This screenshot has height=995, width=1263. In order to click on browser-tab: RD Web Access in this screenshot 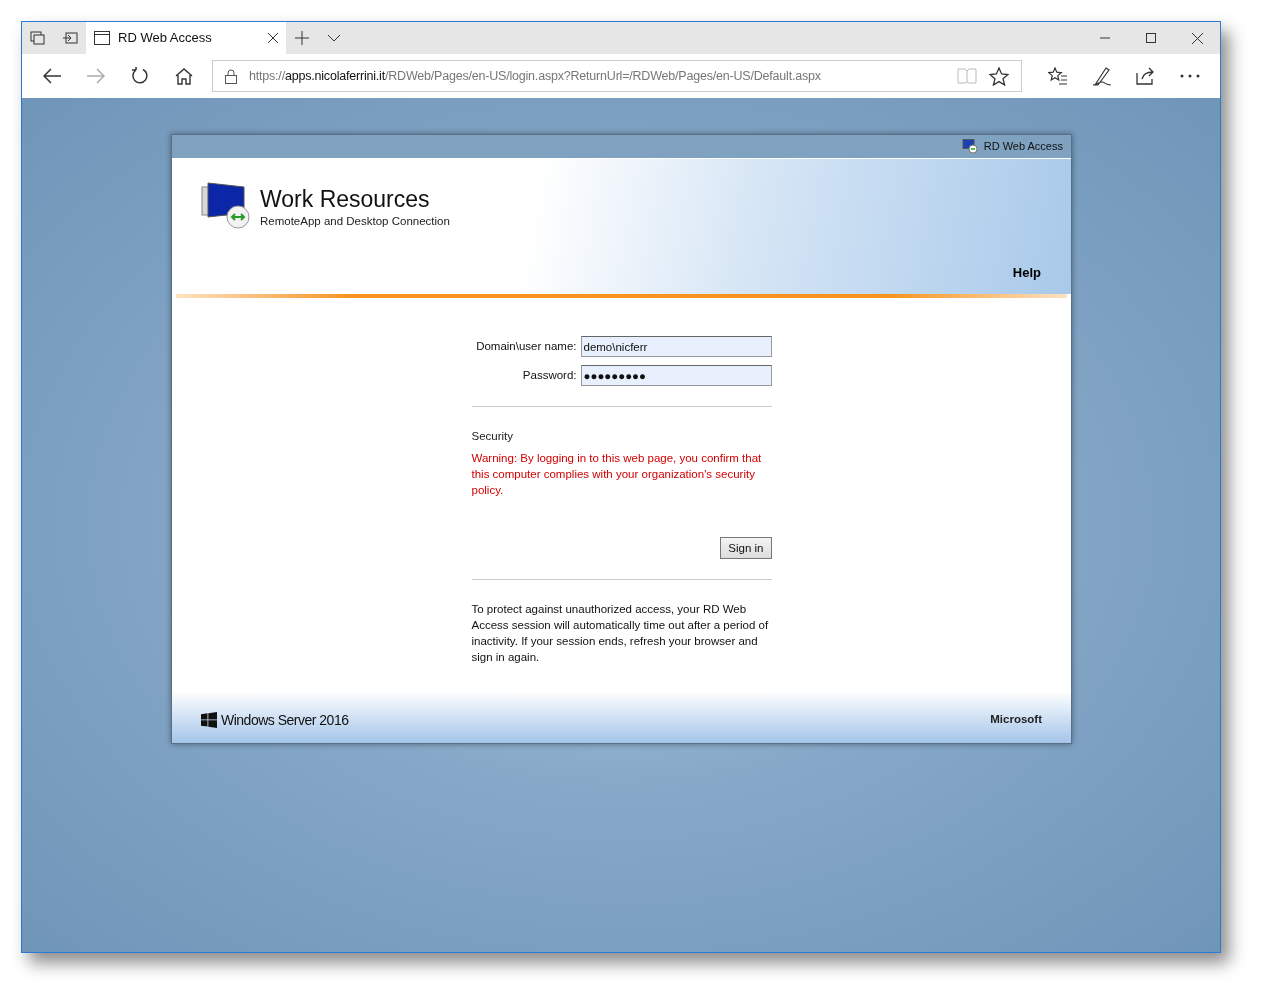, I will do `click(186, 38)`.